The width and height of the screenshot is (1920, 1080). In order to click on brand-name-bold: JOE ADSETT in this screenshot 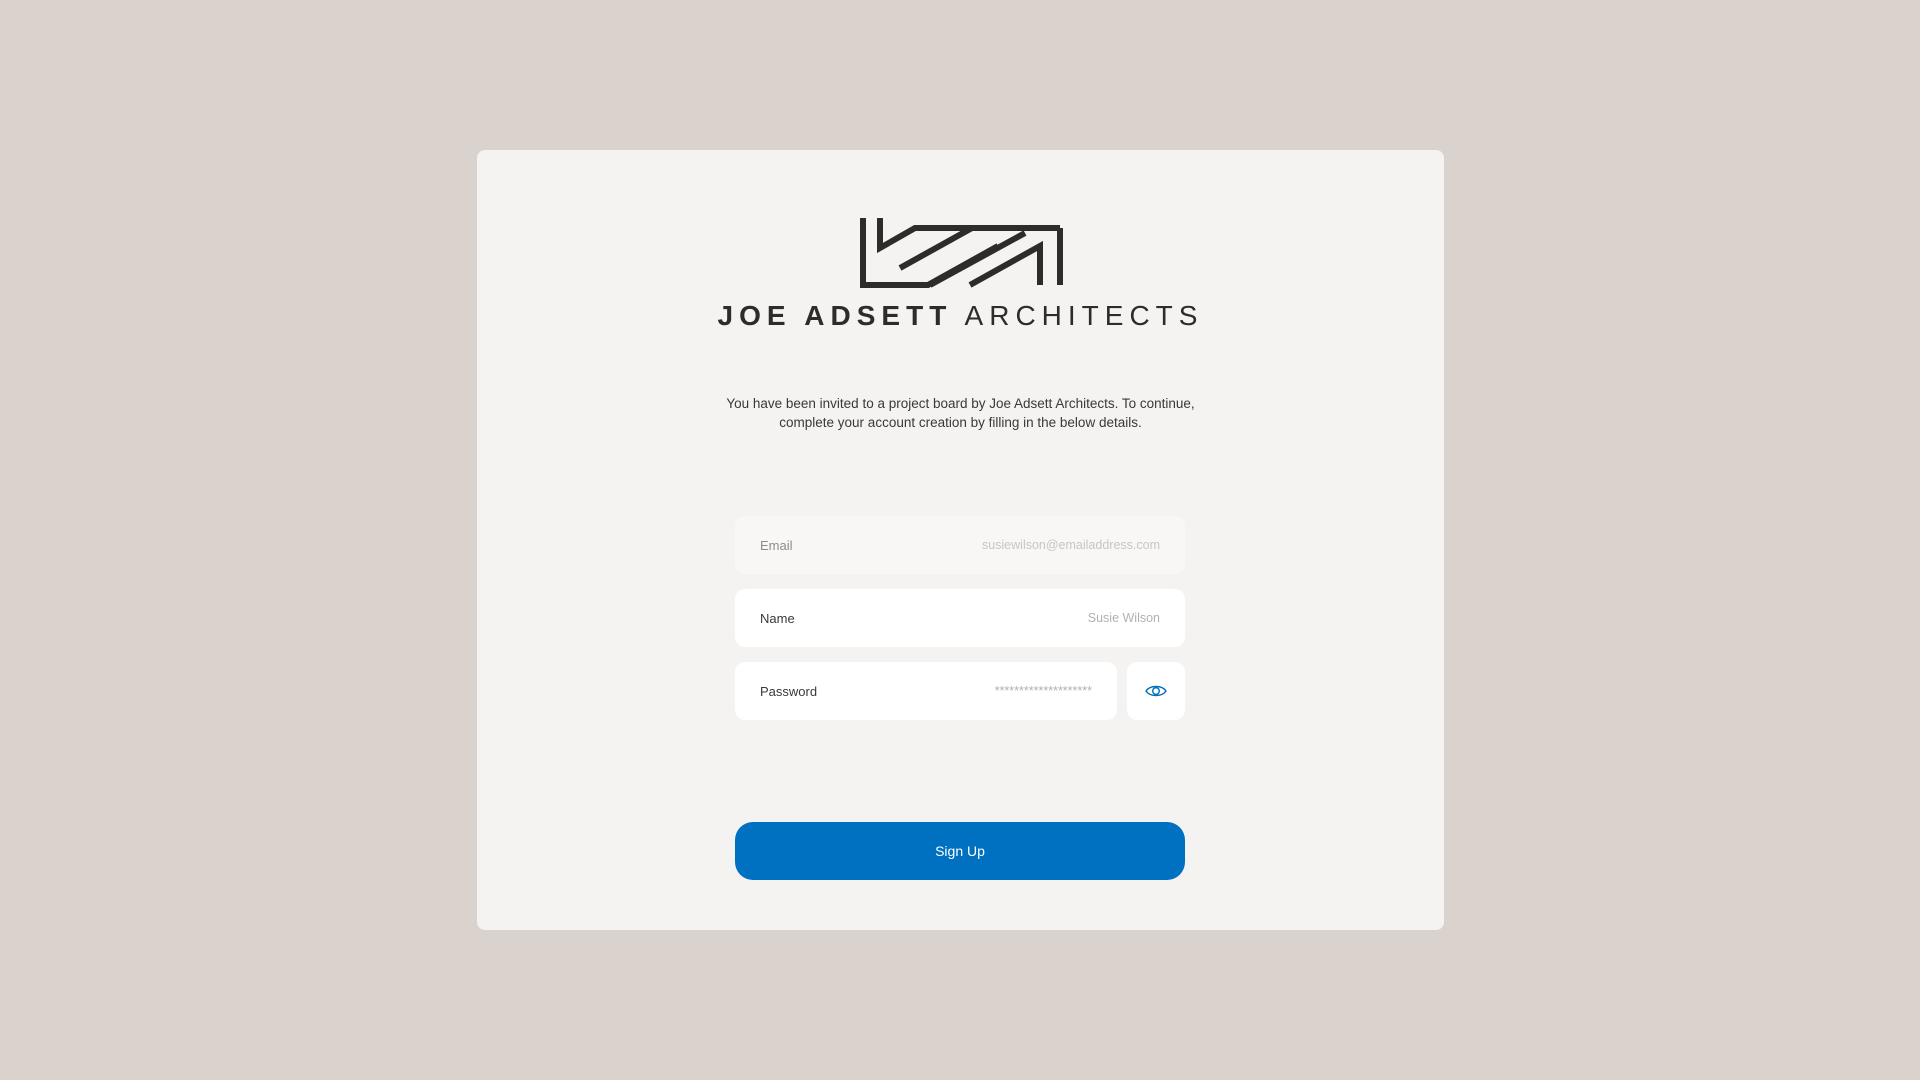, I will do `click(835, 315)`.